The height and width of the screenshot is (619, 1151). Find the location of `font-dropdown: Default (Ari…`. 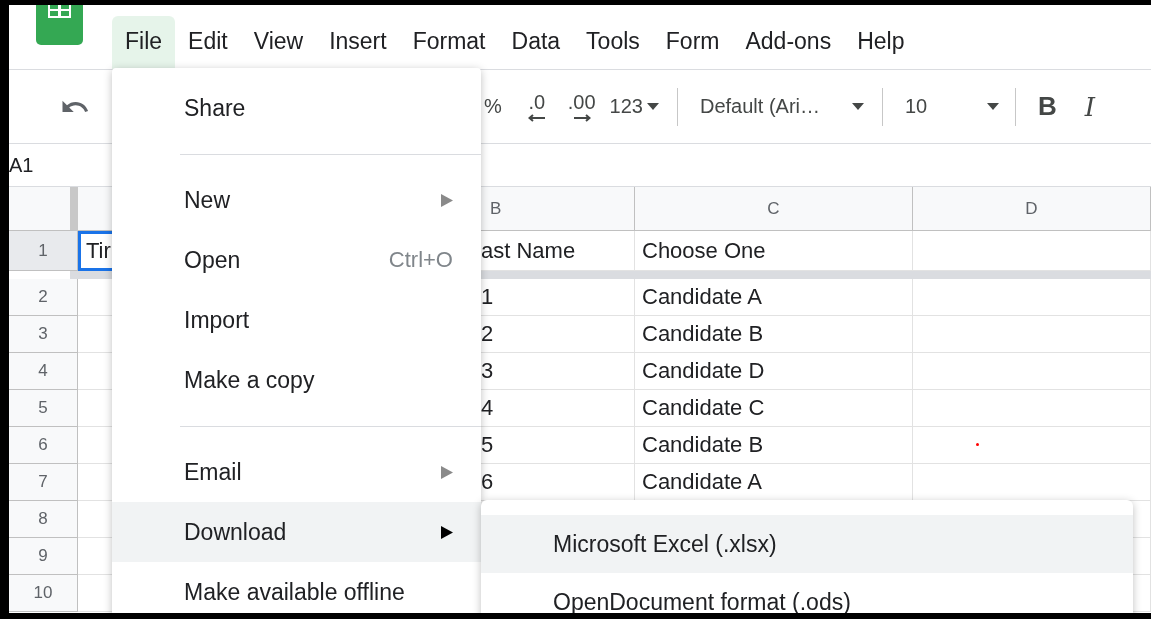

font-dropdown: Default (Ari… is located at coordinates (782, 106).